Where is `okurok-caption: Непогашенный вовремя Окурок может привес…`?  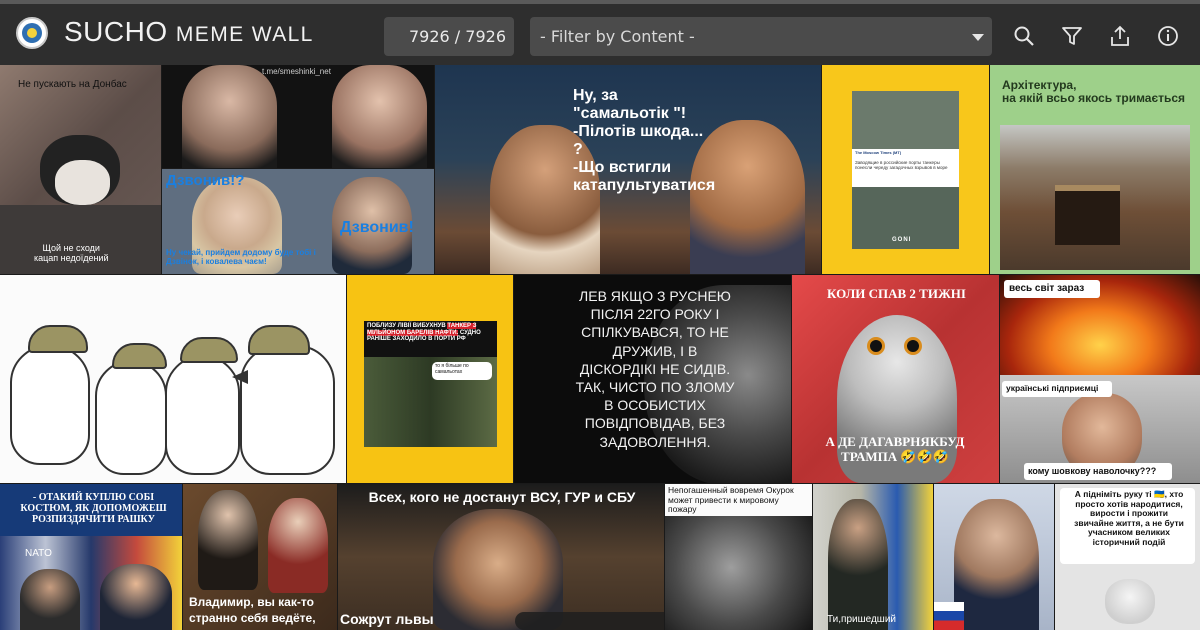 okurok-caption: Непогашенный вовремя Окурок может привес… is located at coordinates (731, 500).